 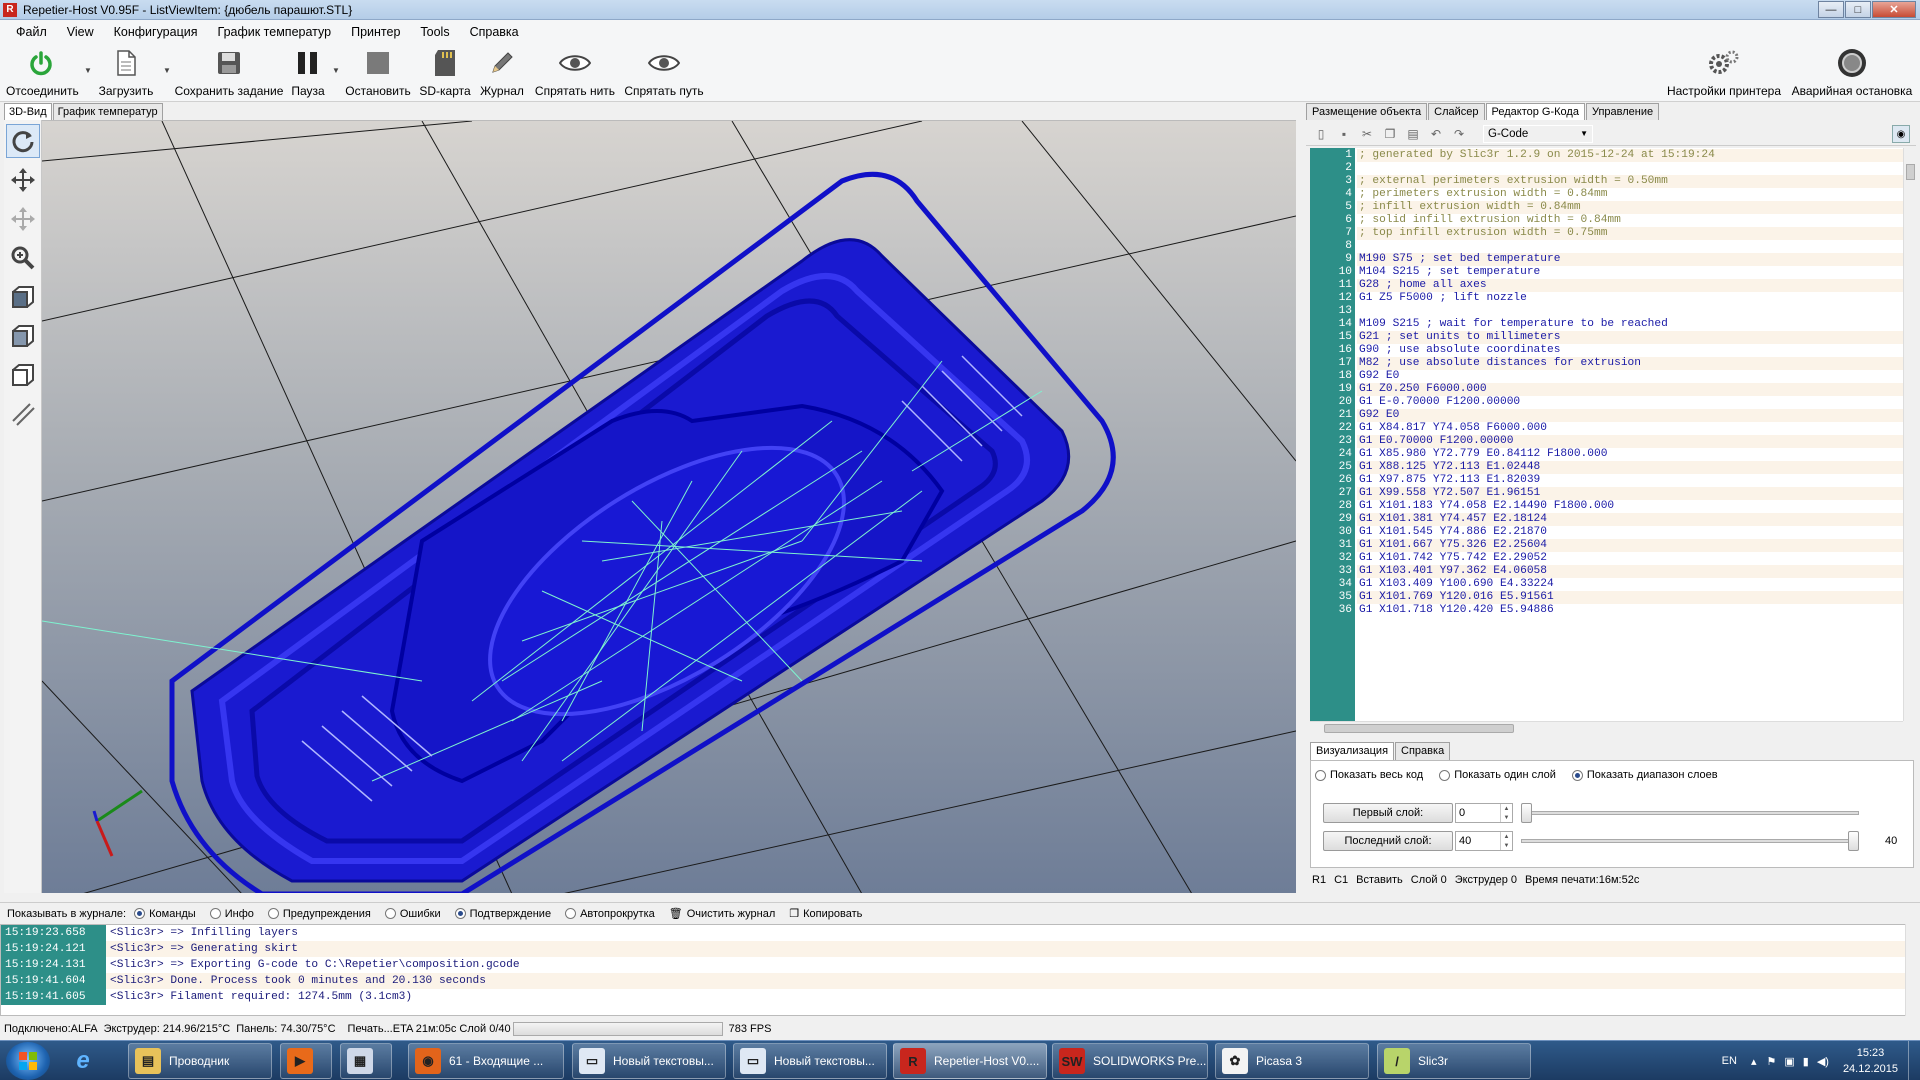 What do you see at coordinates (1352, 751) in the screenshot?
I see `tab-visualization: Визуализация` at bounding box center [1352, 751].